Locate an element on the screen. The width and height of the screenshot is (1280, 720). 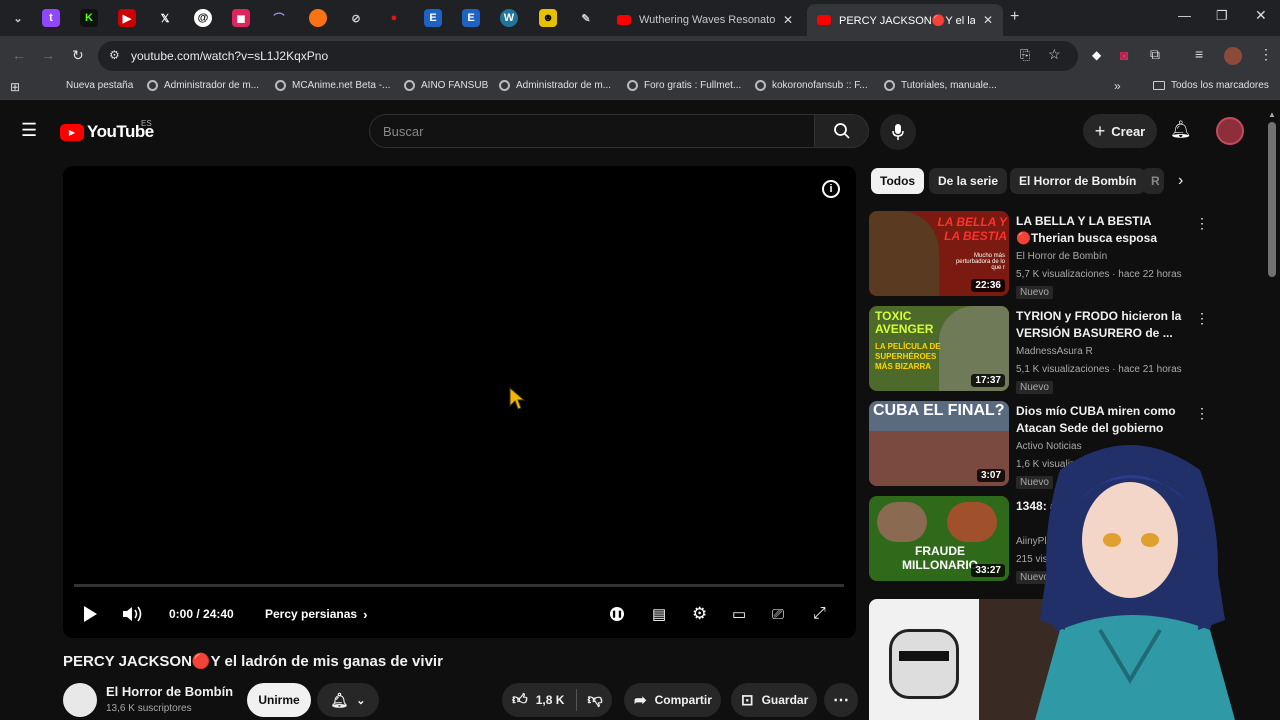
volume-button is located at coordinates (133, 614).